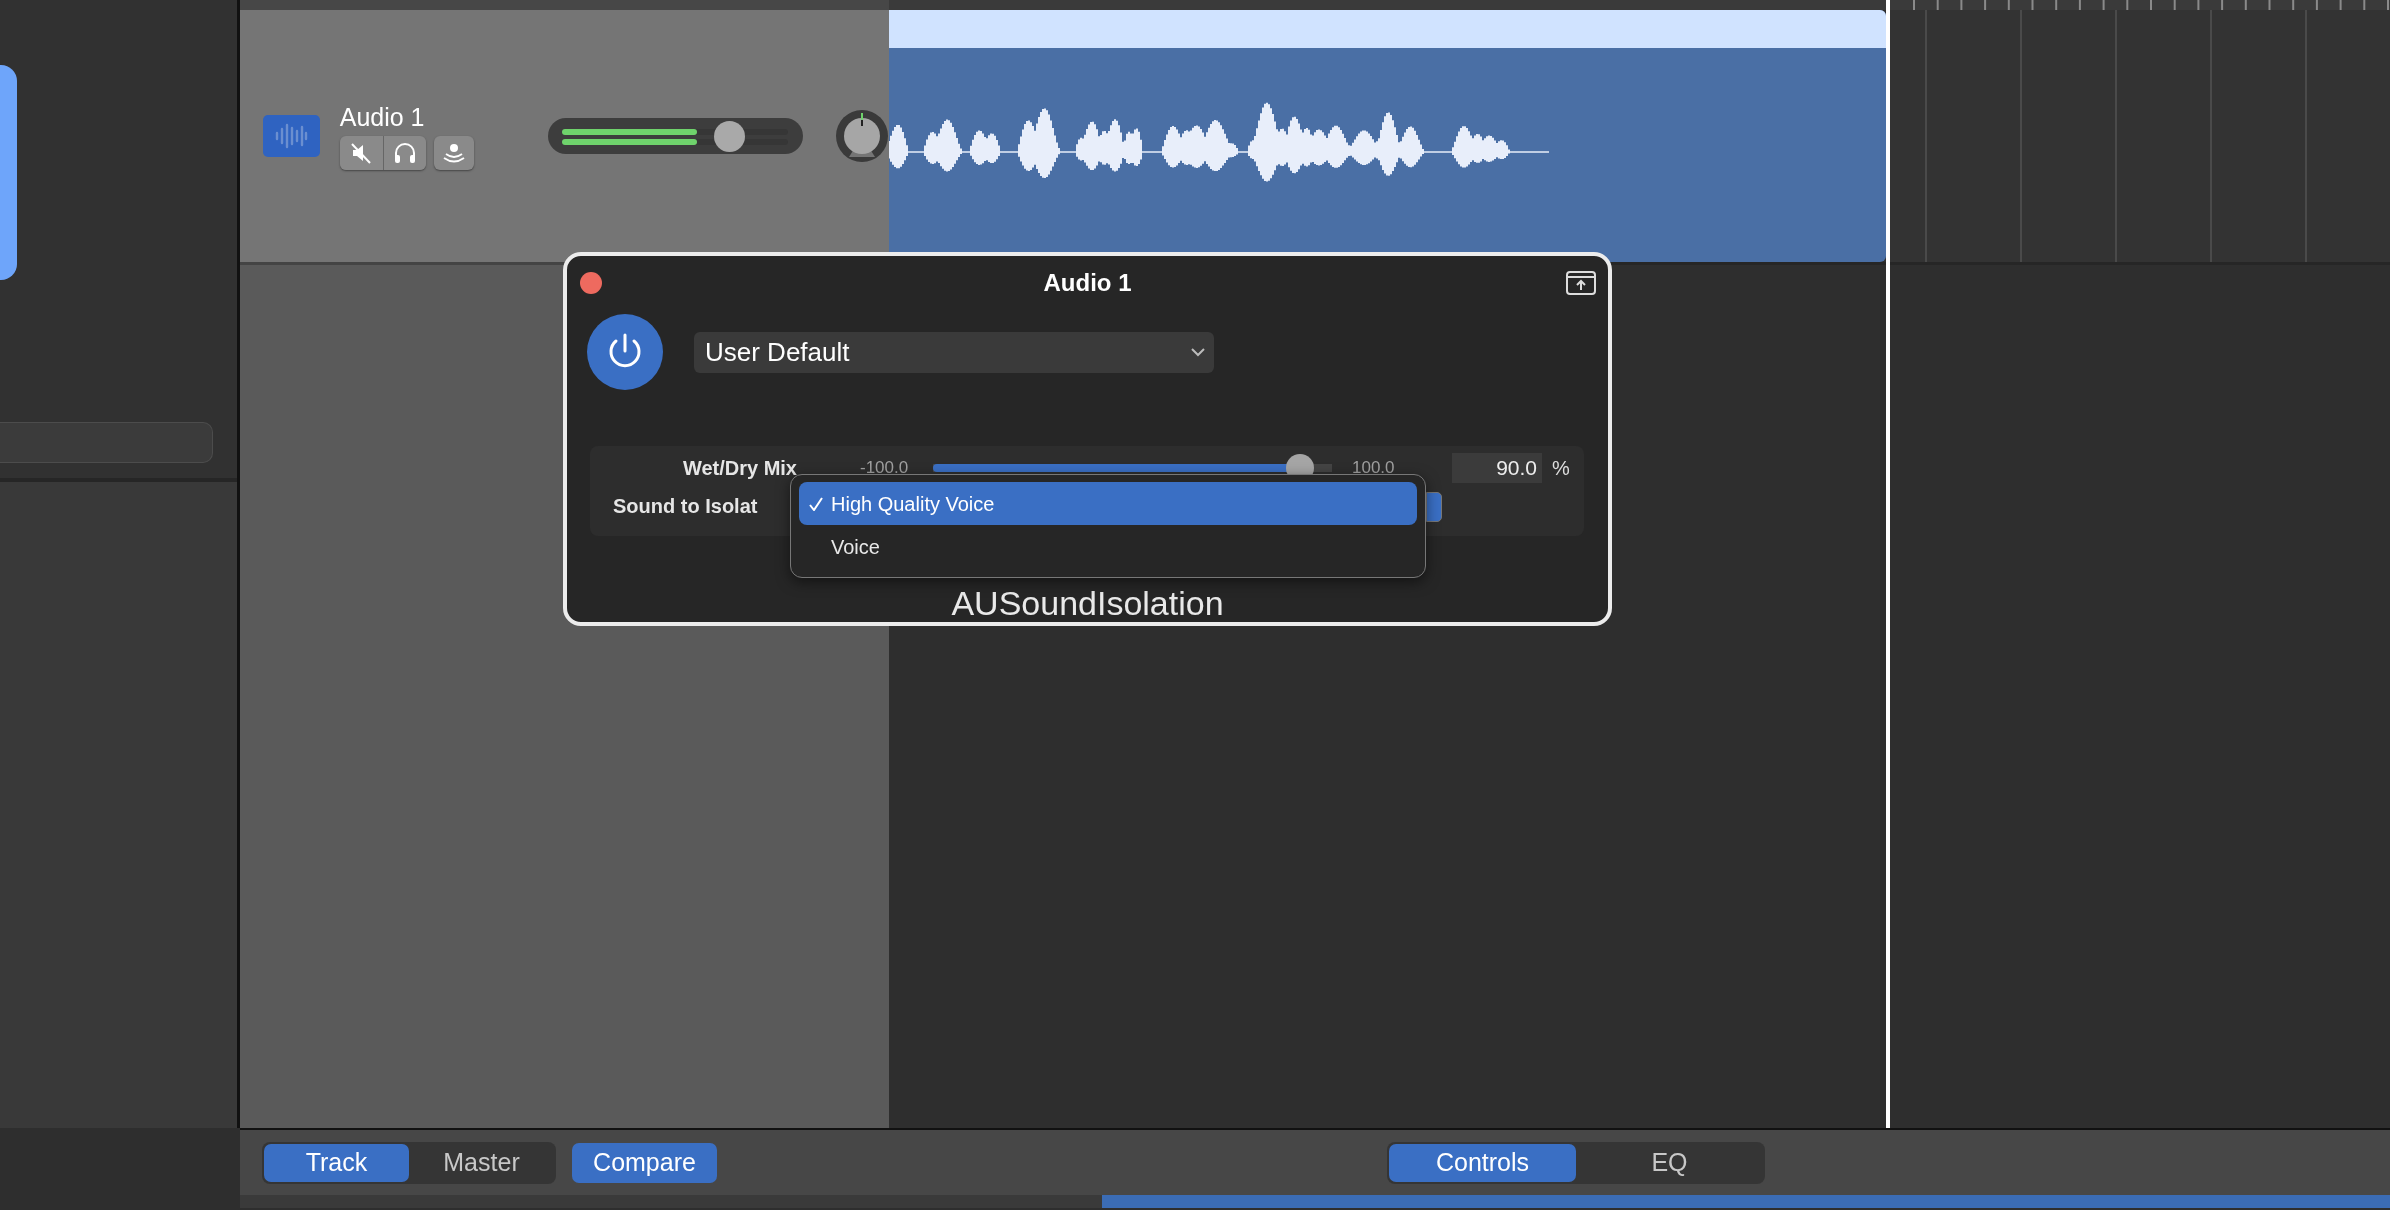  What do you see at coordinates (382, 117) in the screenshot?
I see `track-name: Audio 1` at bounding box center [382, 117].